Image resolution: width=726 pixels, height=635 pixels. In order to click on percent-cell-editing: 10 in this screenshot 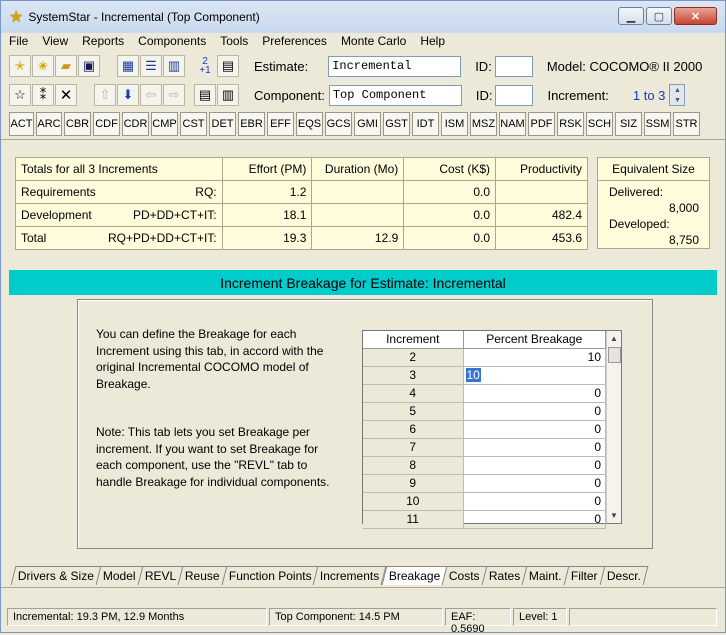, I will do `click(534, 375)`.